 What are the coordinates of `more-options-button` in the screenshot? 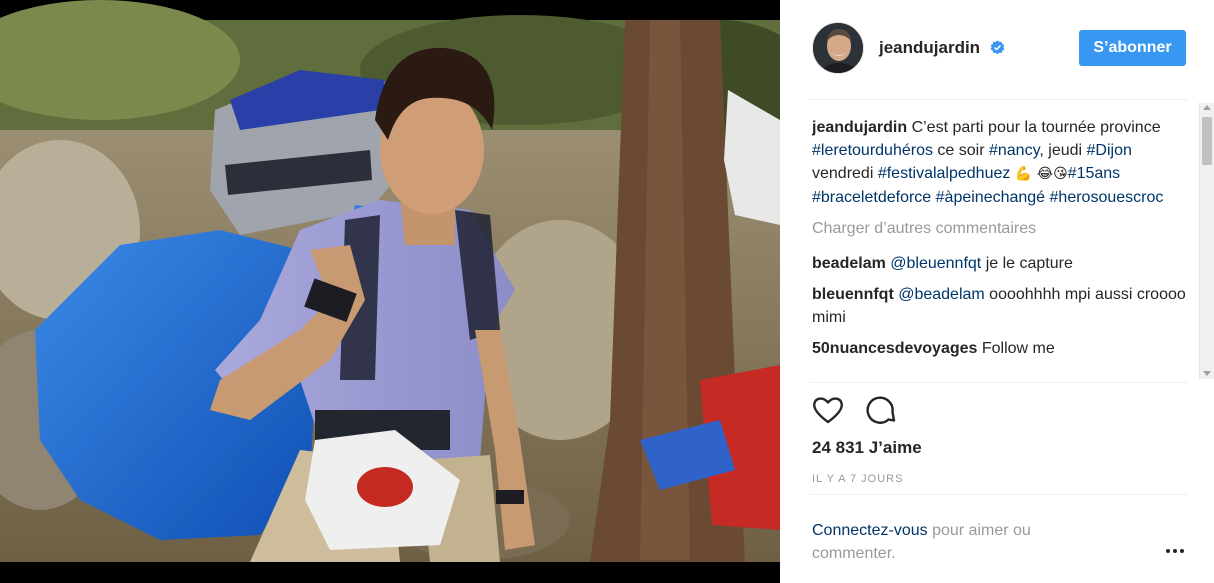 It's located at (1175, 551).